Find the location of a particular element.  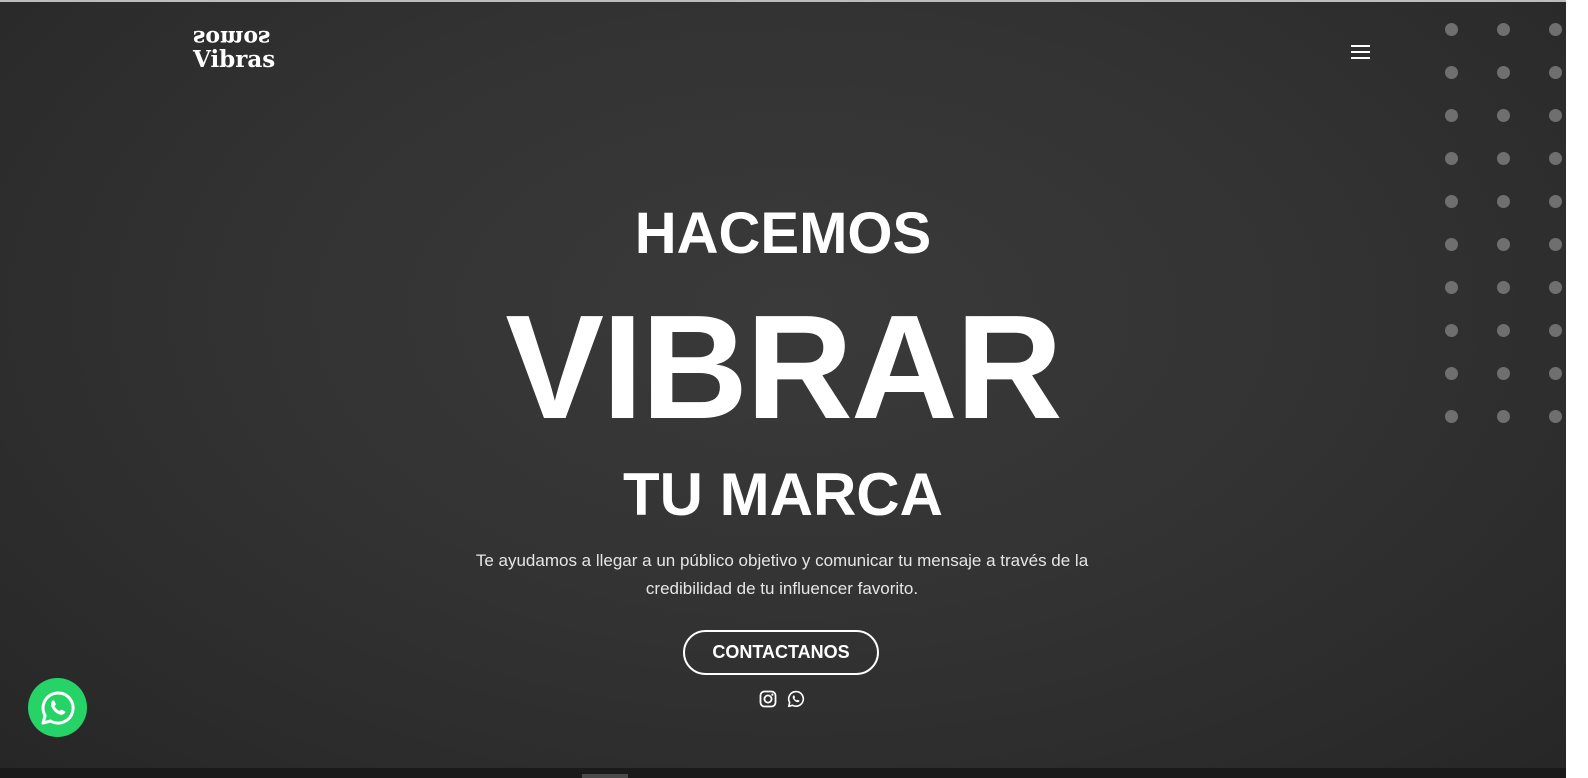

social-links is located at coordinates (782, 699).